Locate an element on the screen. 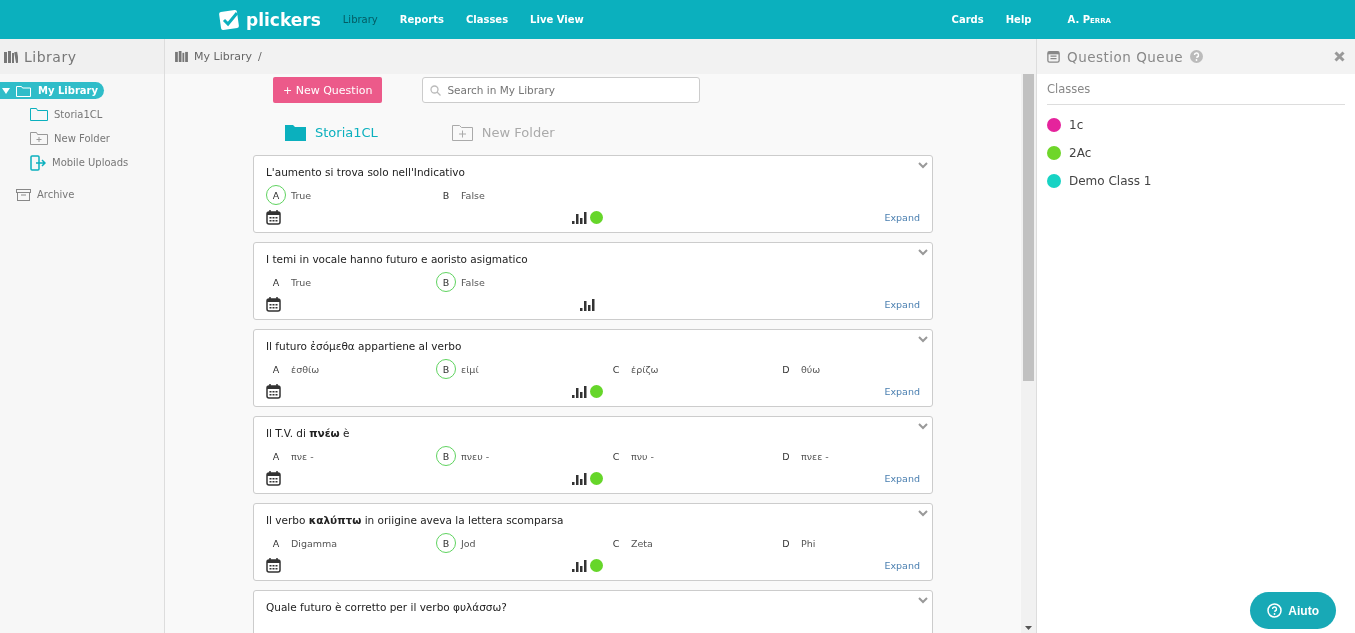 Image resolution: width=1355 pixels, height=633 pixels. choice-text: Jod is located at coordinates (468, 543).